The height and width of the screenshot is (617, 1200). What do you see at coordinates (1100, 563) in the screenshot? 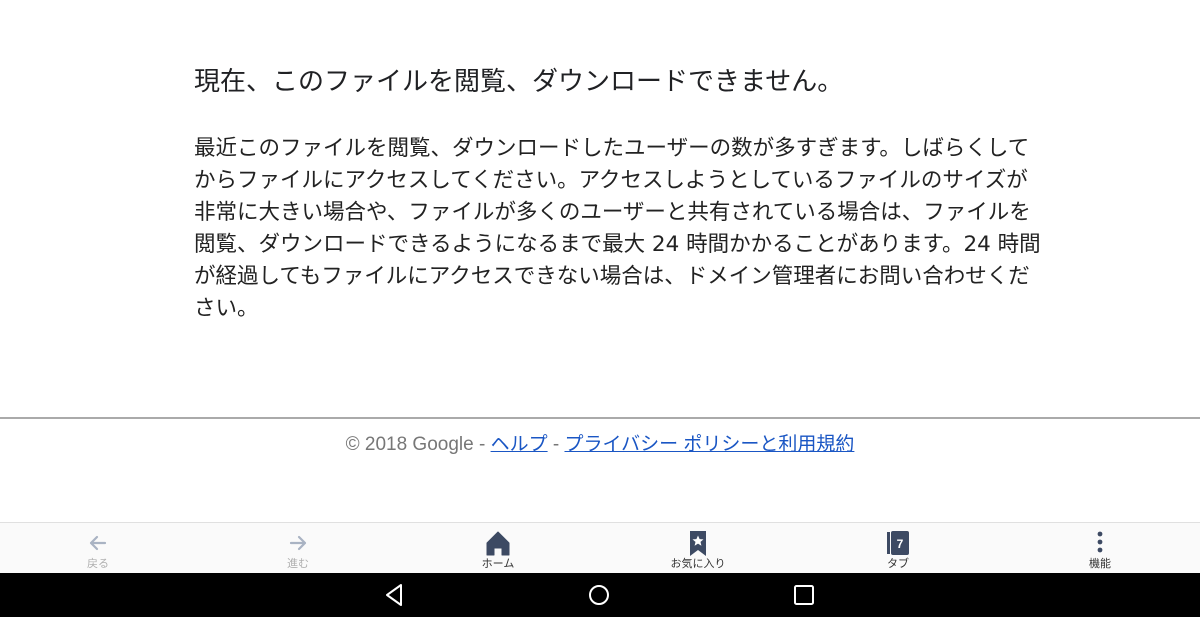
I see `menu-label: 機能` at bounding box center [1100, 563].